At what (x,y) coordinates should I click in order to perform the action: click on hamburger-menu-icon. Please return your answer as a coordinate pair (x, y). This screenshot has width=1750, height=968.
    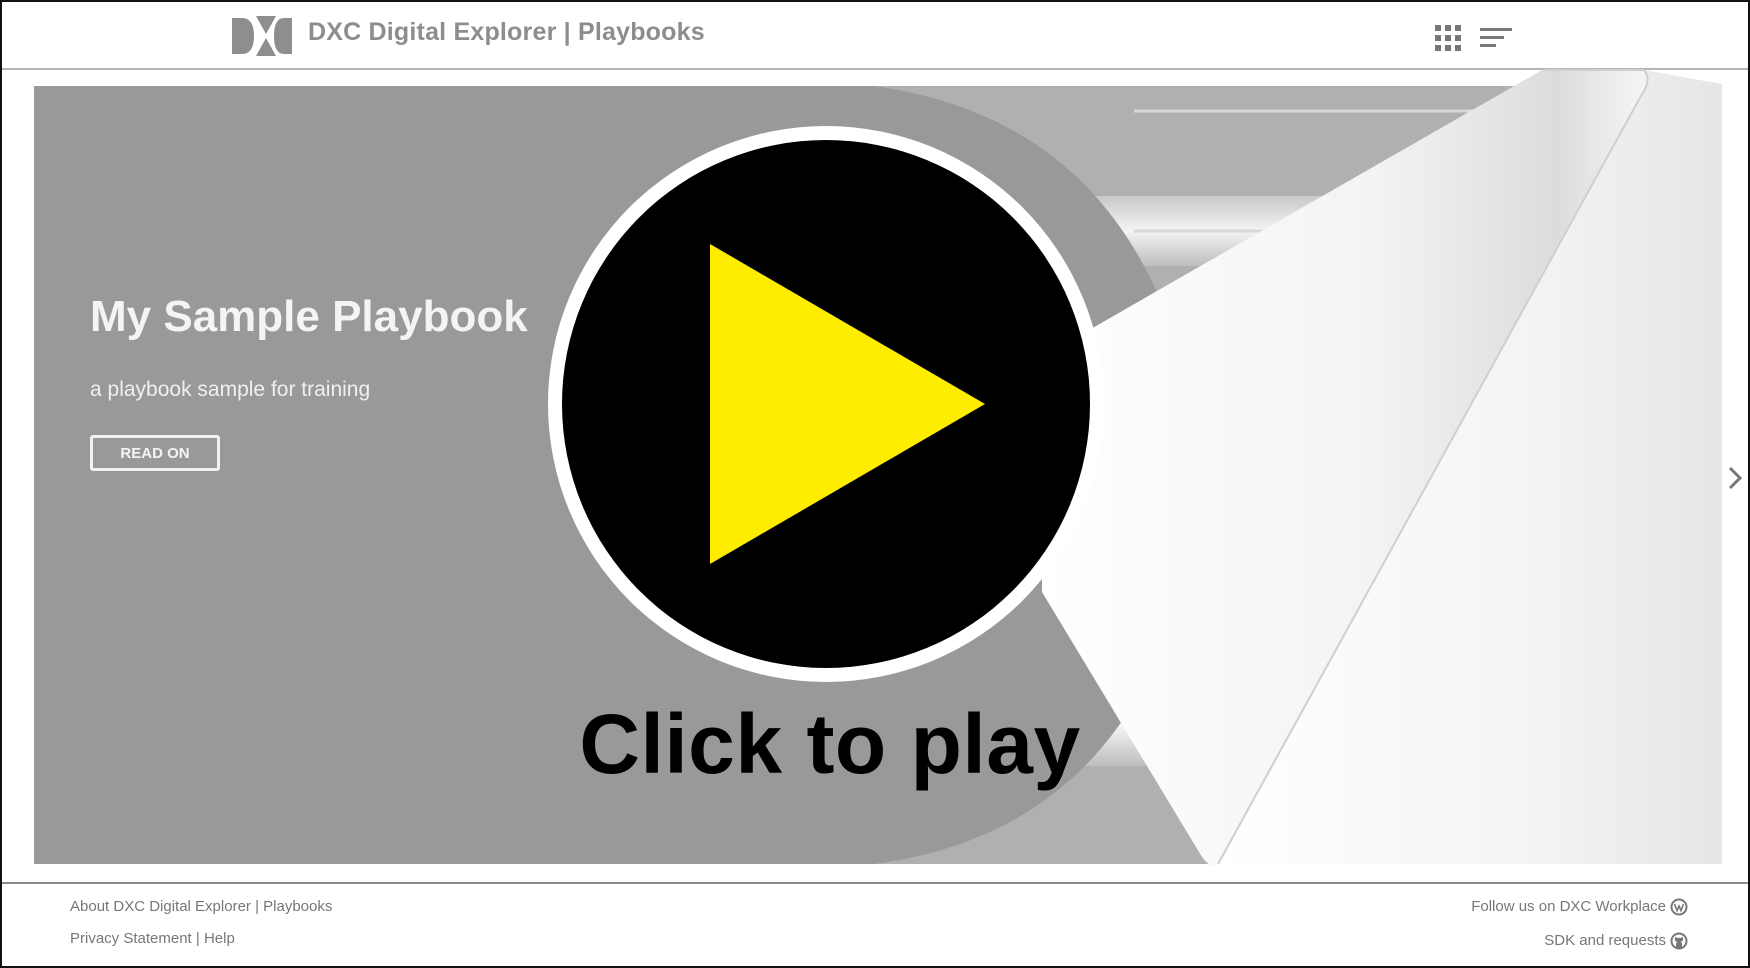
    Looking at the image, I should click on (1497, 38).